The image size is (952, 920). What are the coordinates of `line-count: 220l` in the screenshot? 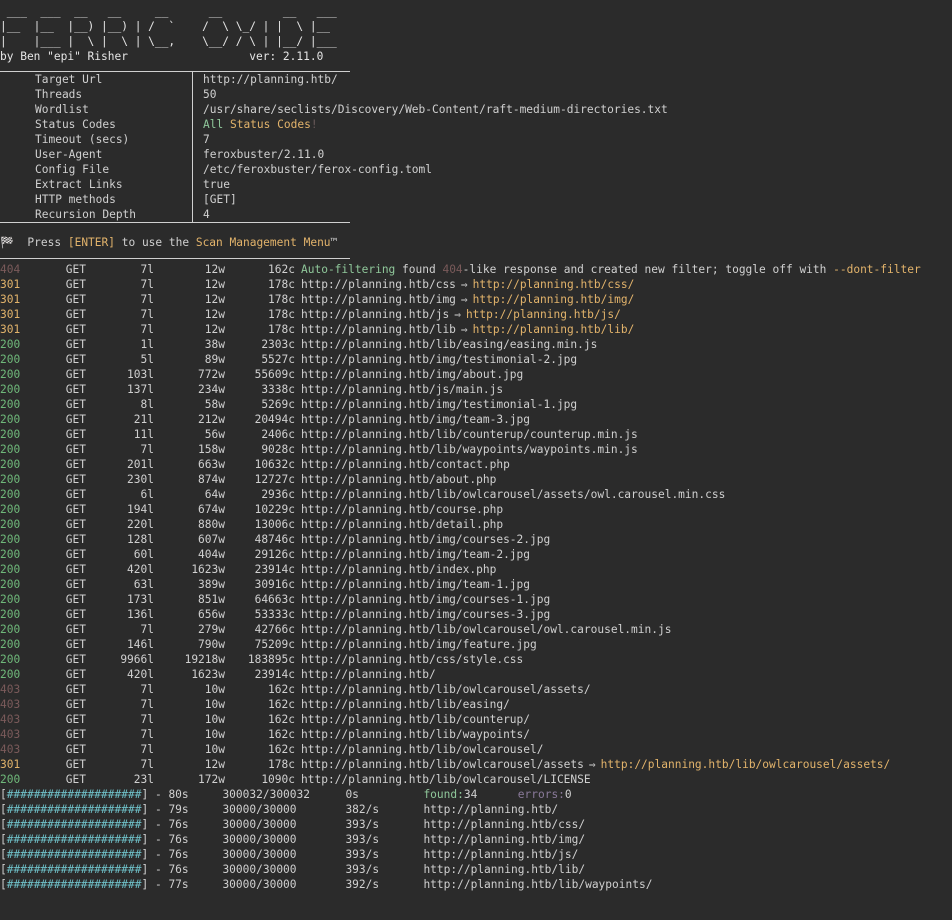 It's located at (140, 524).